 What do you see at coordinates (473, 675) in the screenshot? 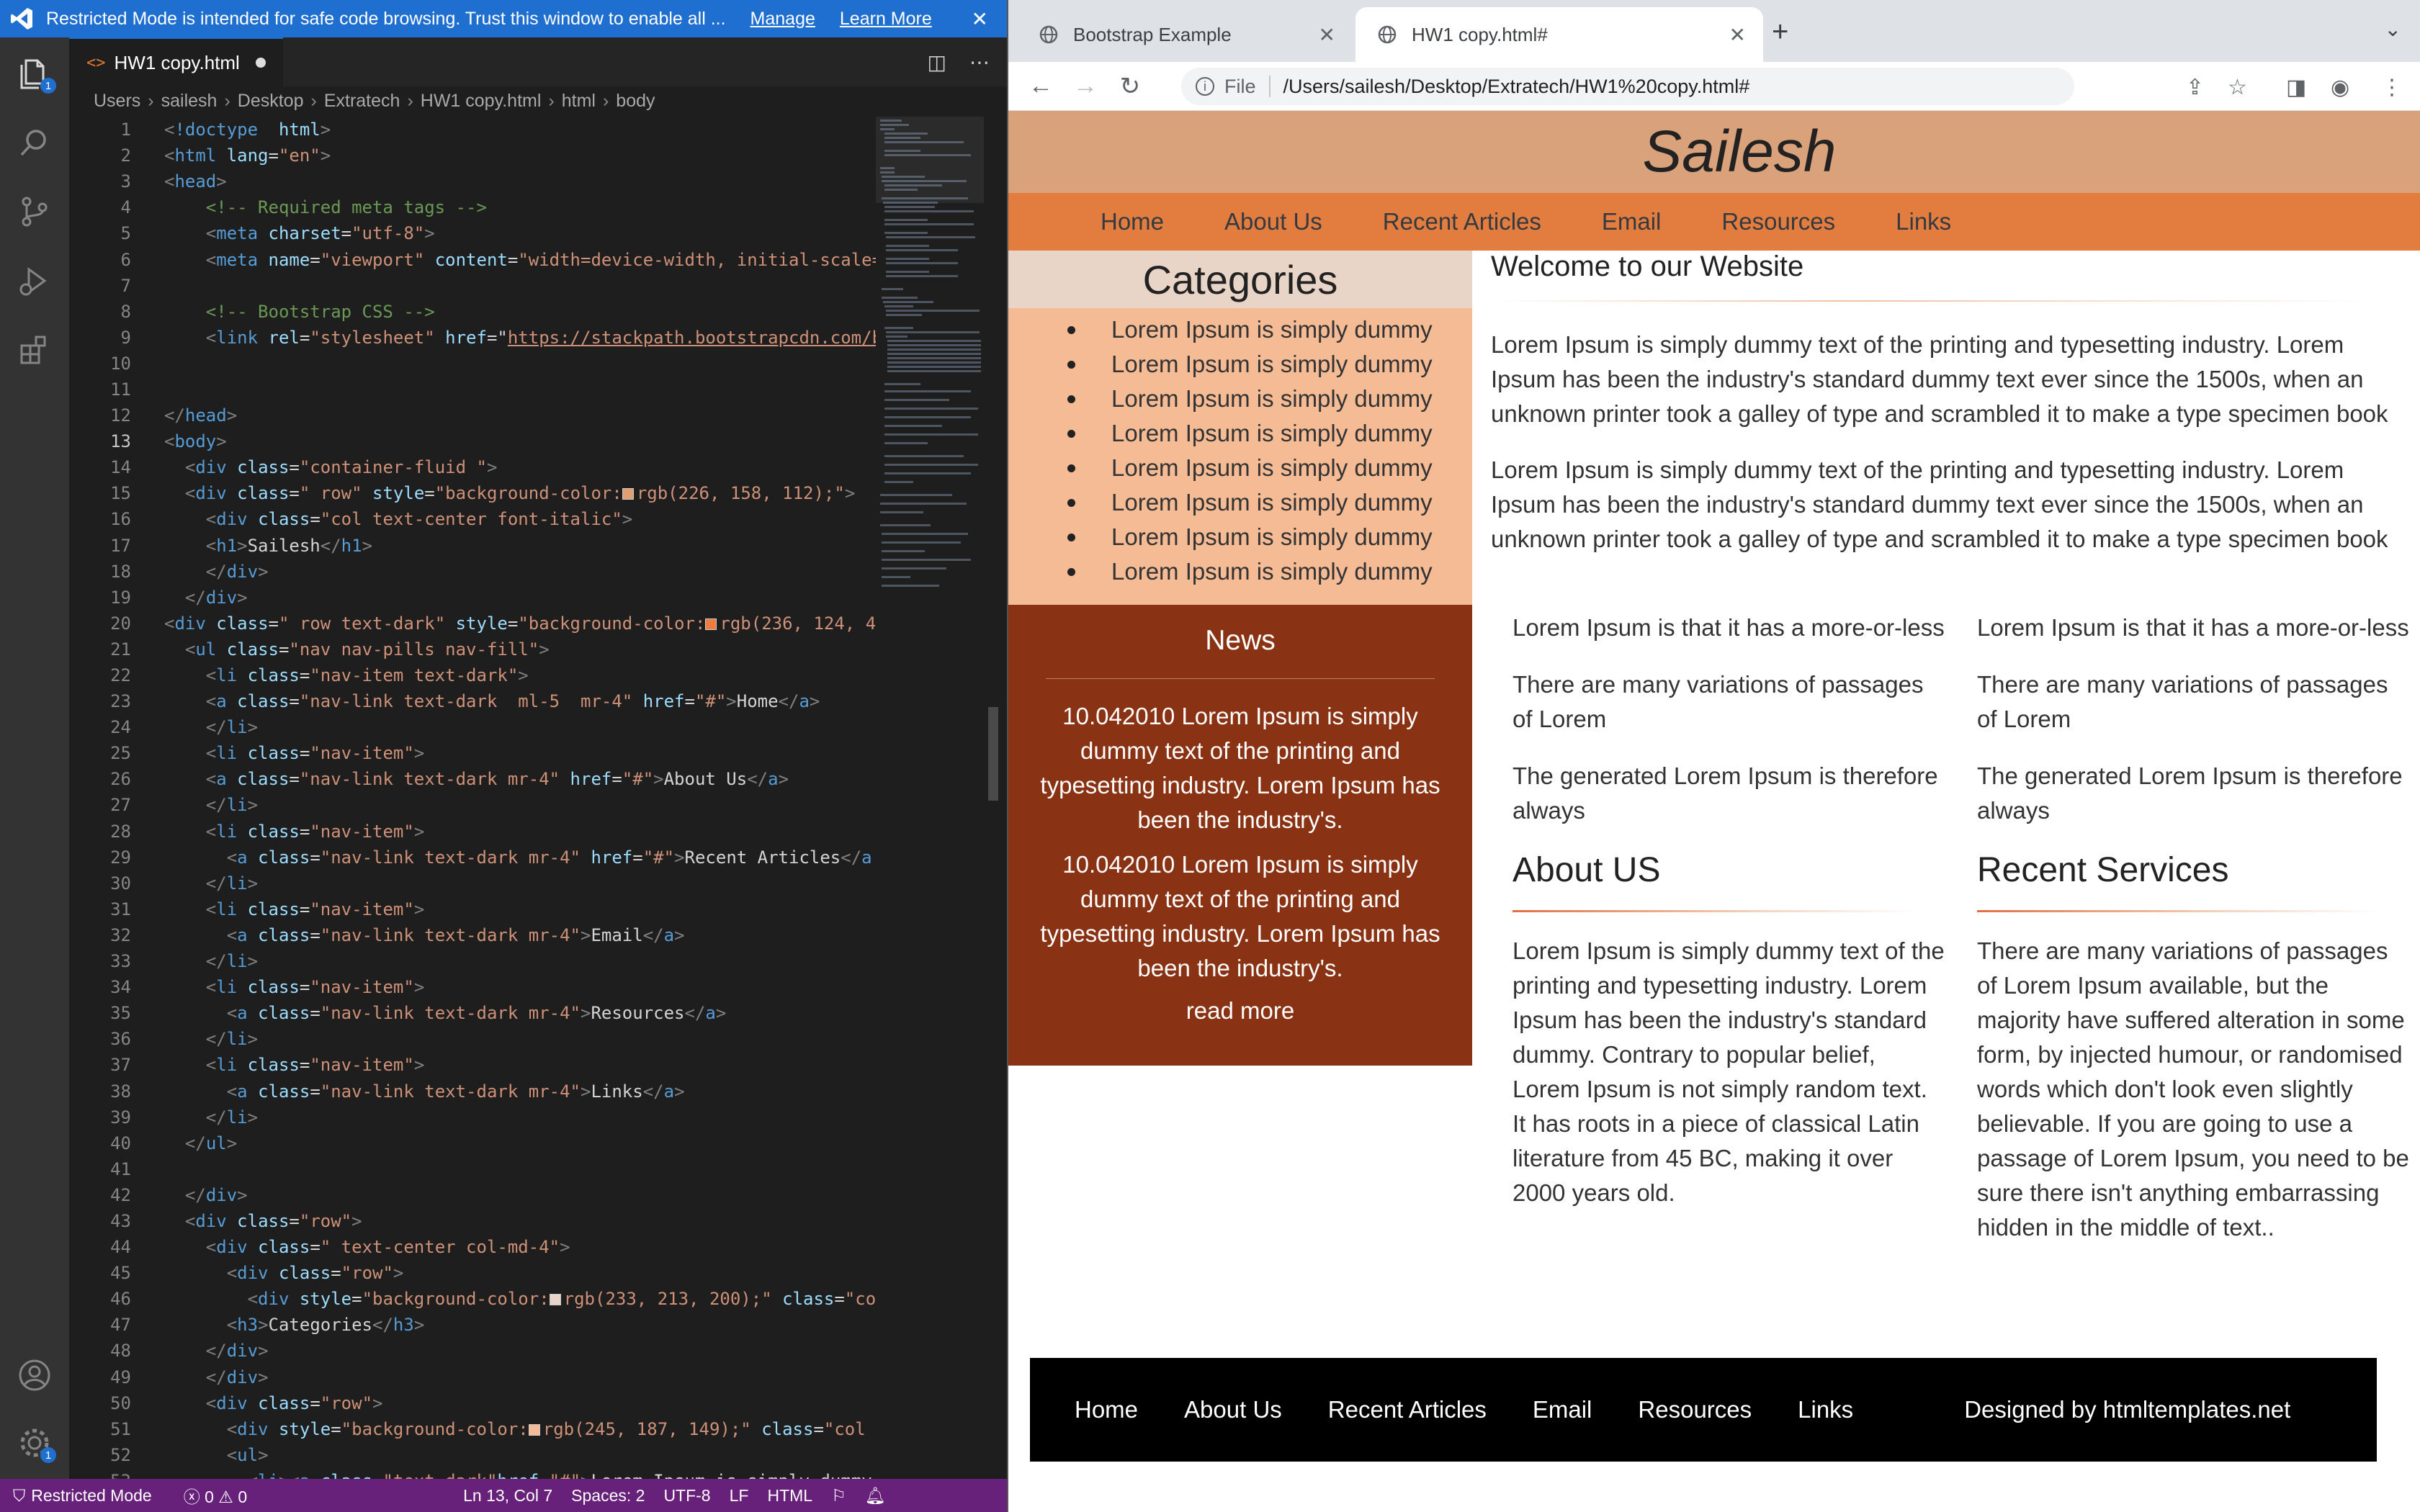
I see `code-line: 22 <li class="nav-item text-dark">` at bounding box center [473, 675].